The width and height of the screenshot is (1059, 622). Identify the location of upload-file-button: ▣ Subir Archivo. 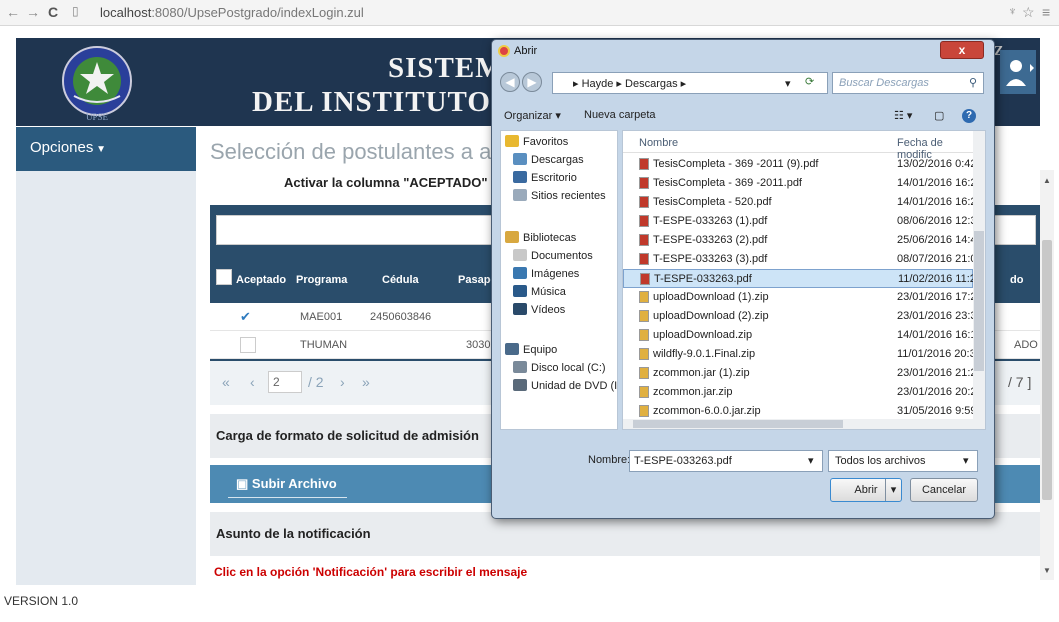
(287, 484).